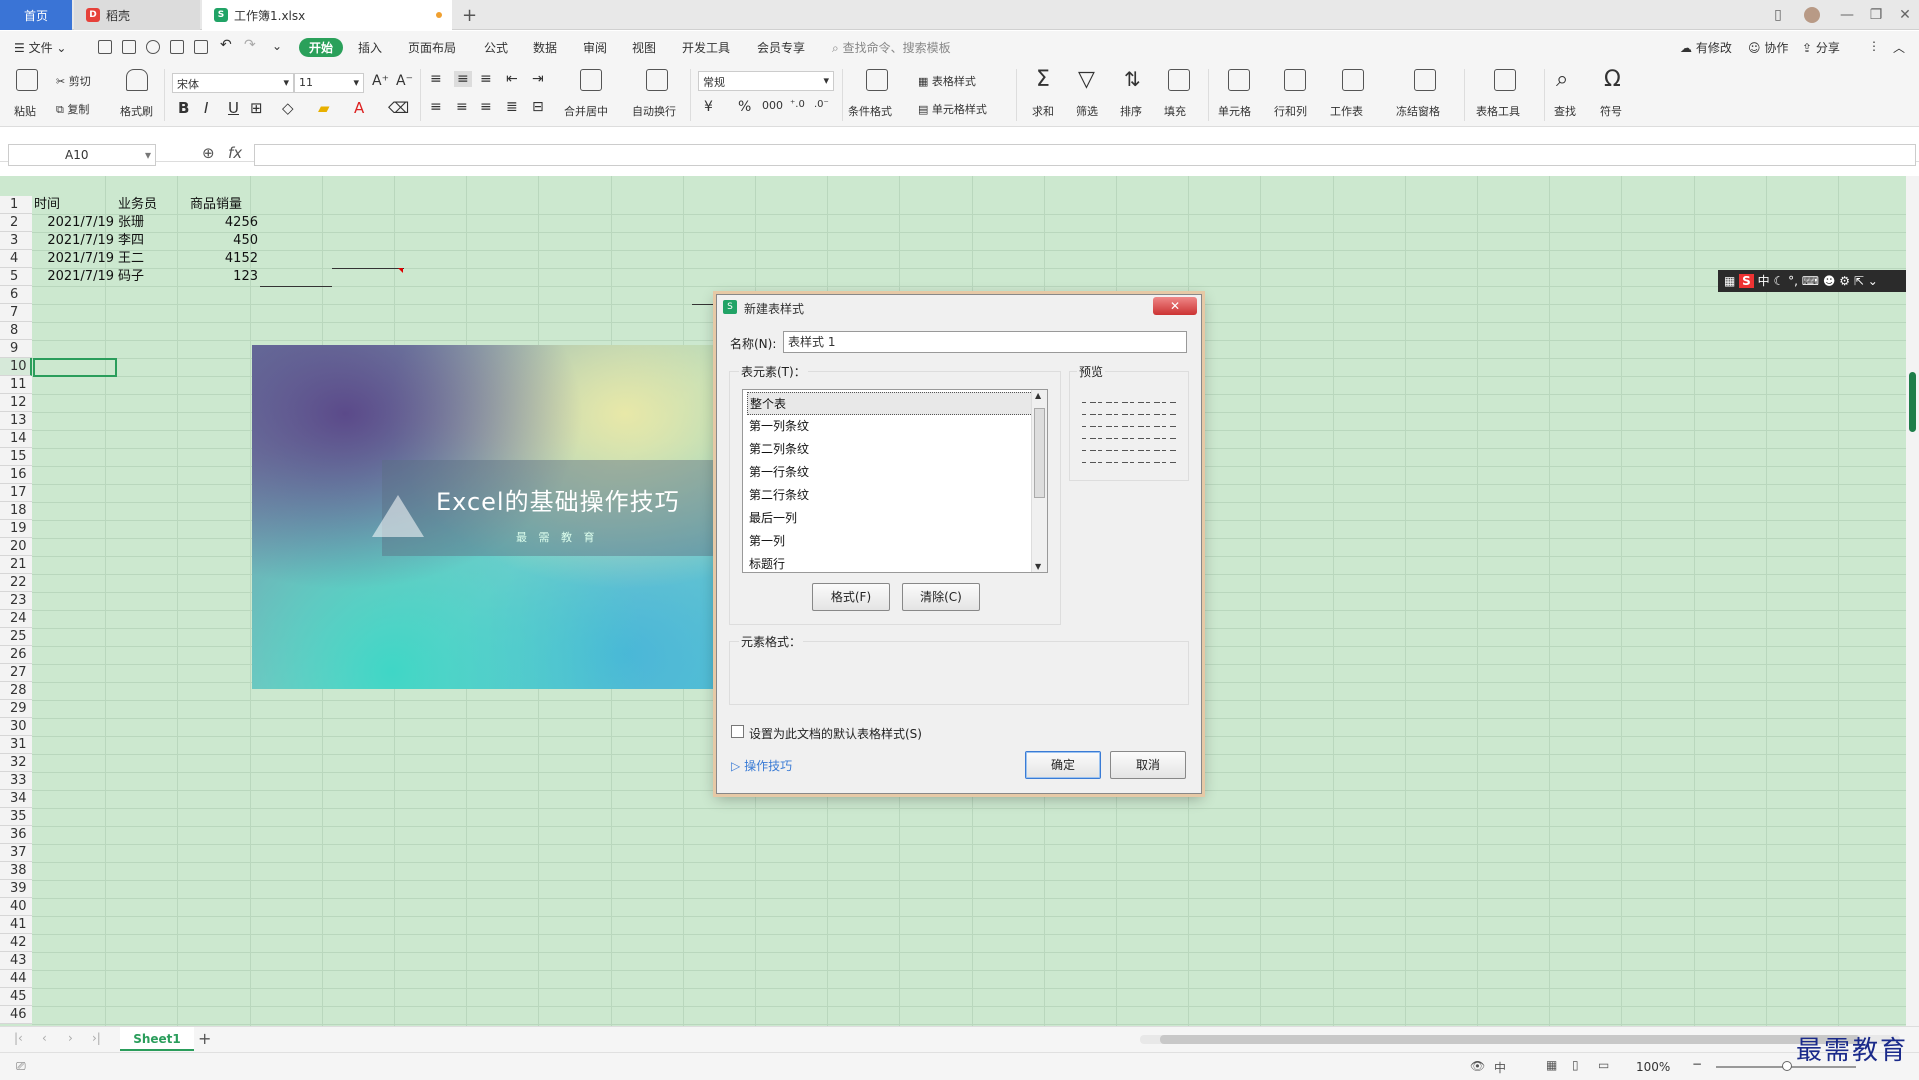 This screenshot has height=1080, width=1919. Describe the element at coordinates (1575, 1065) in the screenshot. I see `page-layout-view-icon: ▯` at that location.